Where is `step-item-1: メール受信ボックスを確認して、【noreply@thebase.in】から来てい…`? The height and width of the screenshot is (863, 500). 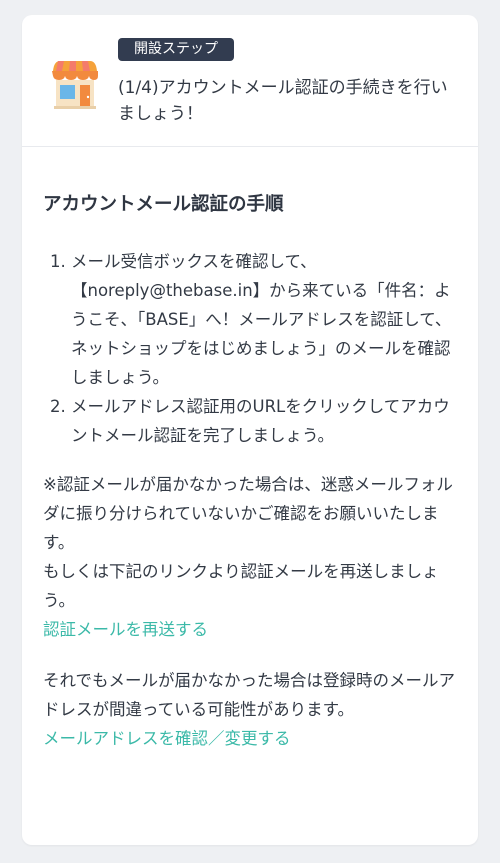 step-item-1: メール受信ボックスを確認して、【noreply@thebase.in】から来てい… is located at coordinates (264, 319).